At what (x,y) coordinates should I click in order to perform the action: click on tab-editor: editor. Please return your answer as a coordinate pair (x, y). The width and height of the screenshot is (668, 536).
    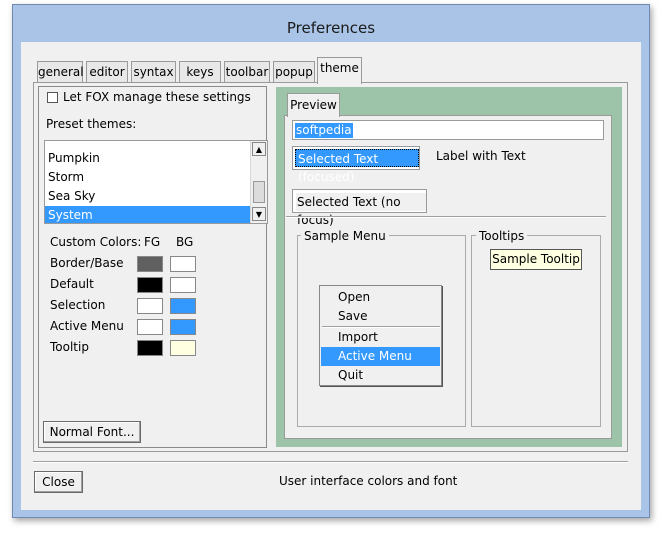
    Looking at the image, I should click on (107, 72).